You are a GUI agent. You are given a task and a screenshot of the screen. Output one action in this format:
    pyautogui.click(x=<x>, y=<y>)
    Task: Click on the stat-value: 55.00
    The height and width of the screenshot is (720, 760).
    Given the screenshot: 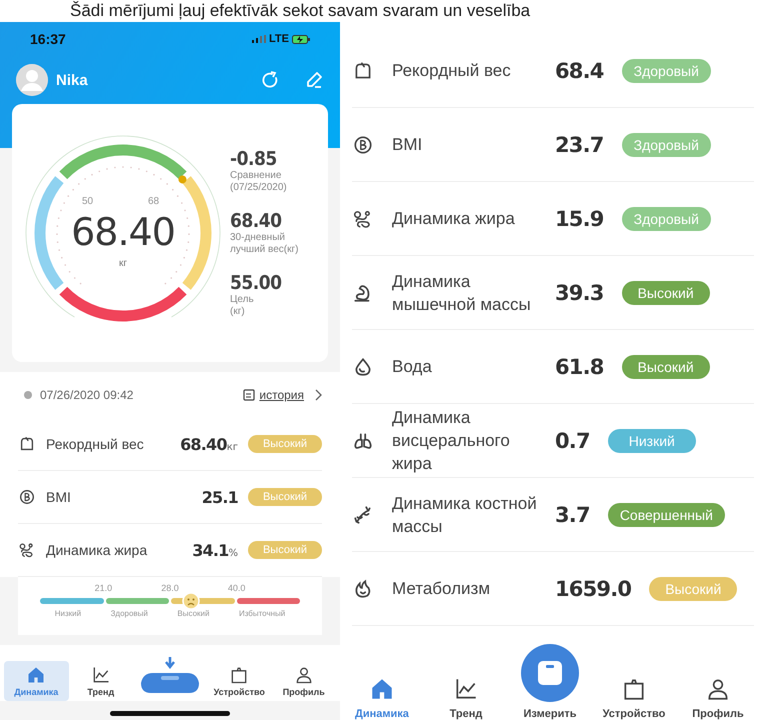 What is the action you would take?
    pyautogui.click(x=256, y=283)
    